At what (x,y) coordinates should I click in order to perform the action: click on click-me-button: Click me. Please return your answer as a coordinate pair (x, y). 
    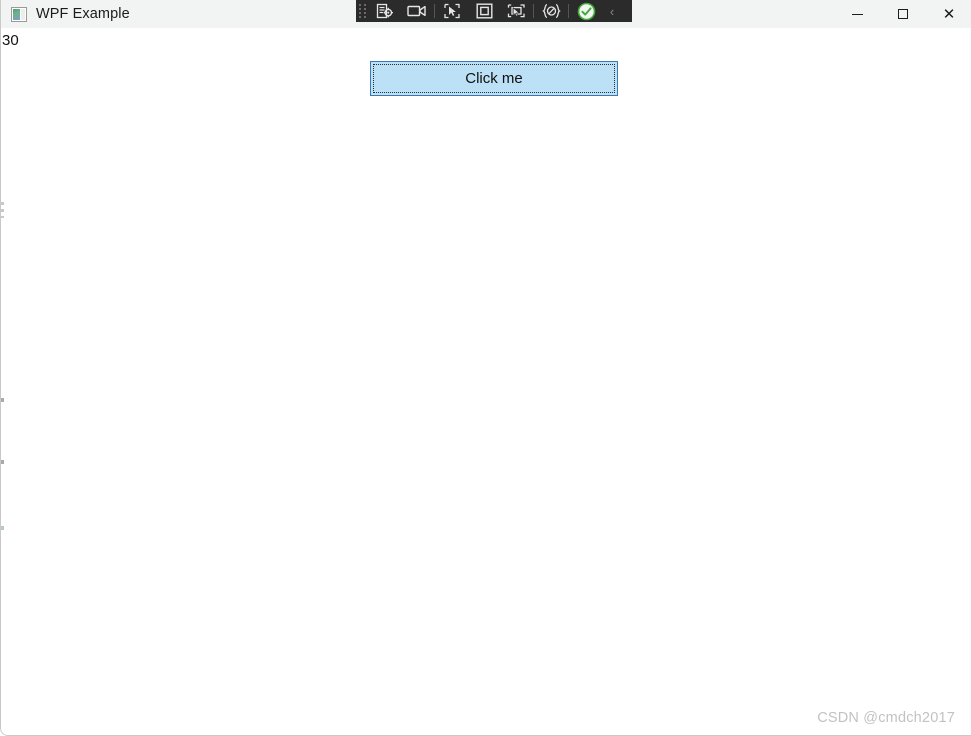
    Looking at the image, I should click on (494, 78).